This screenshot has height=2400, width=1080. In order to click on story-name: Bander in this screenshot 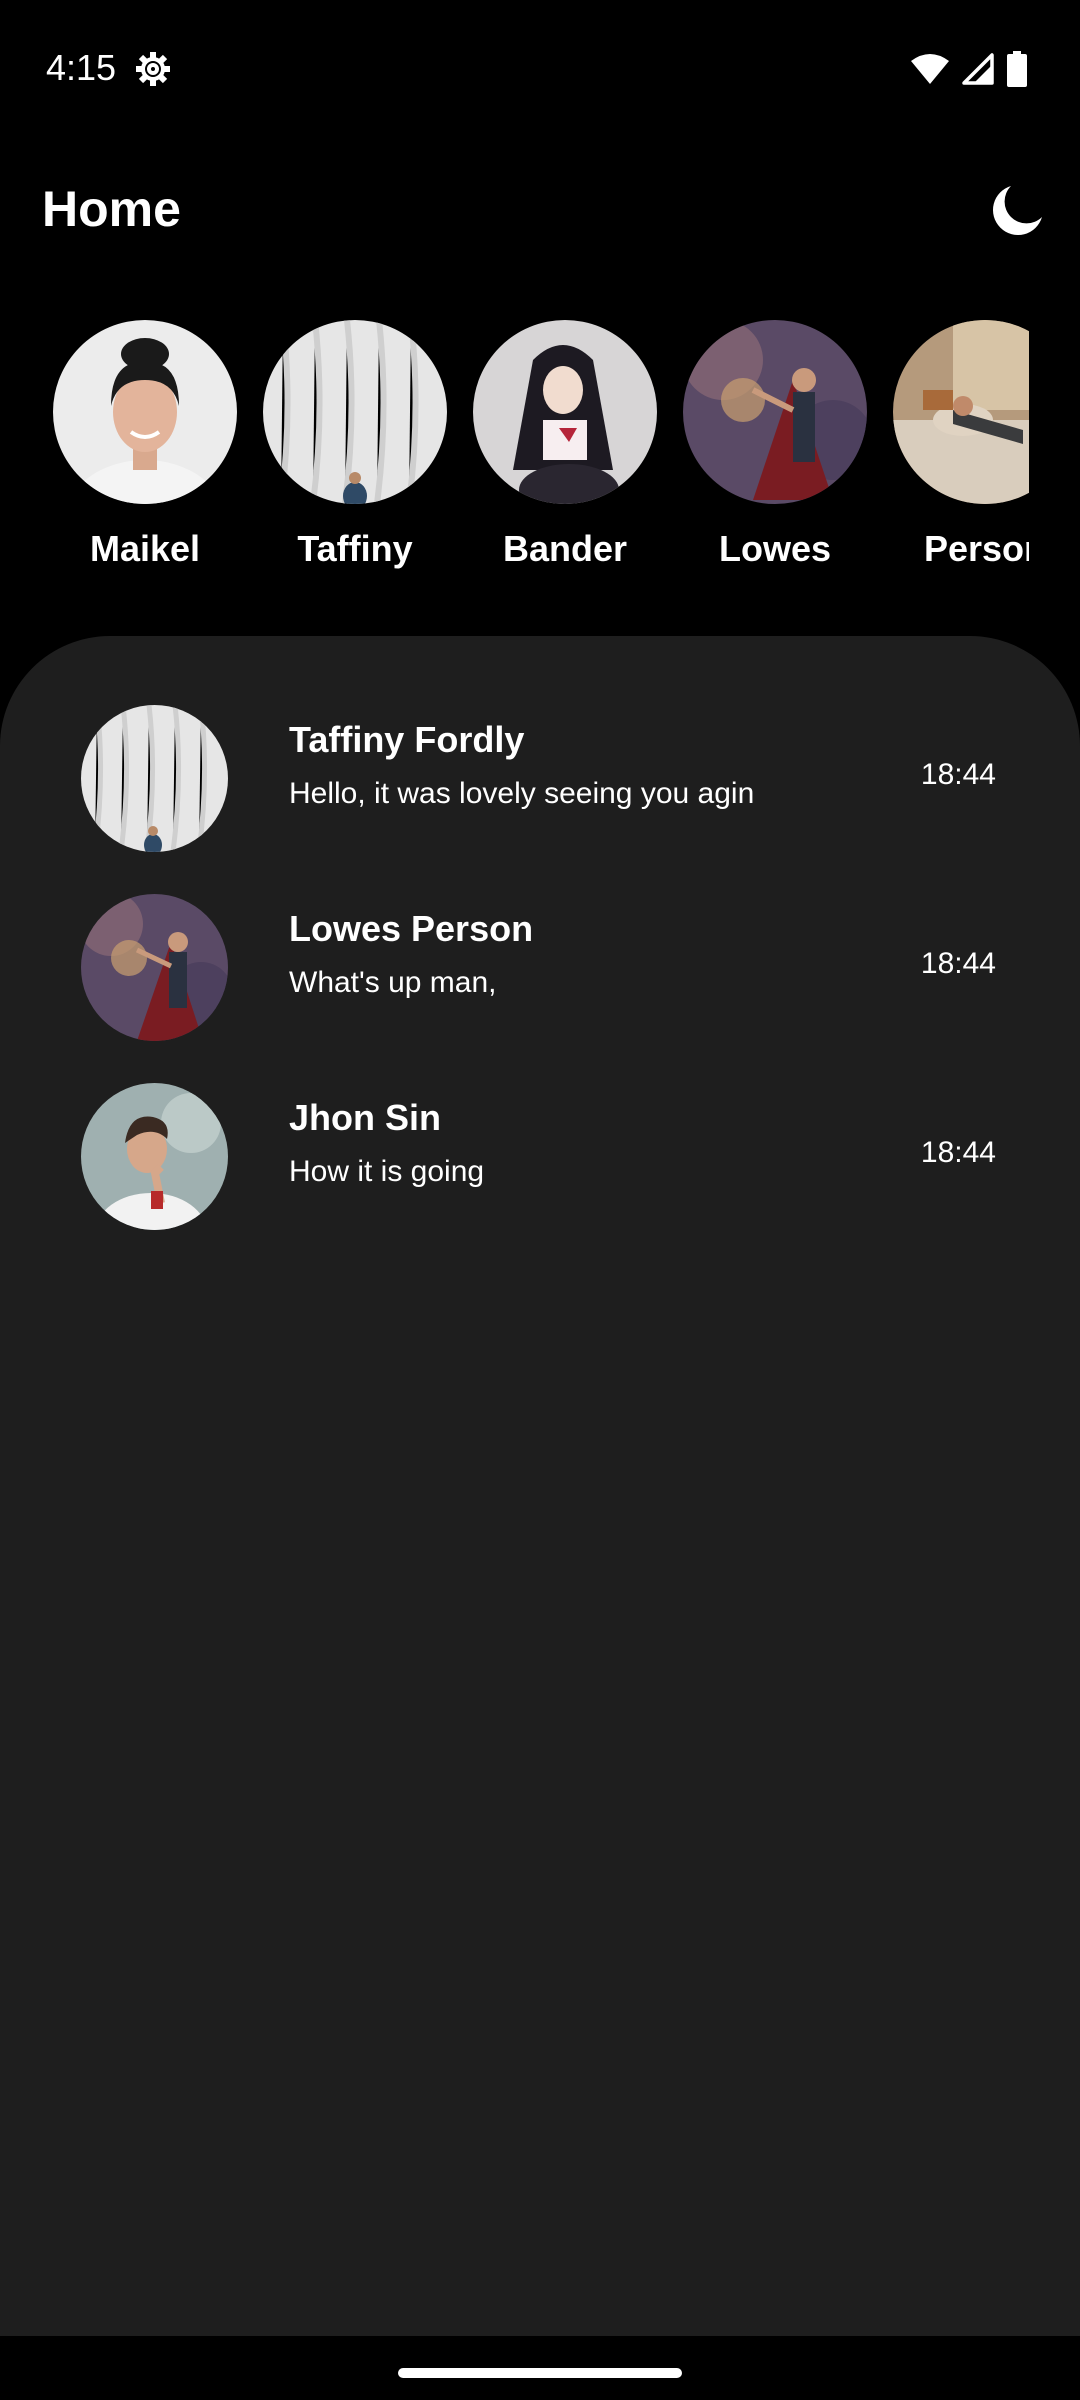, I will do `click(565, 548)`.